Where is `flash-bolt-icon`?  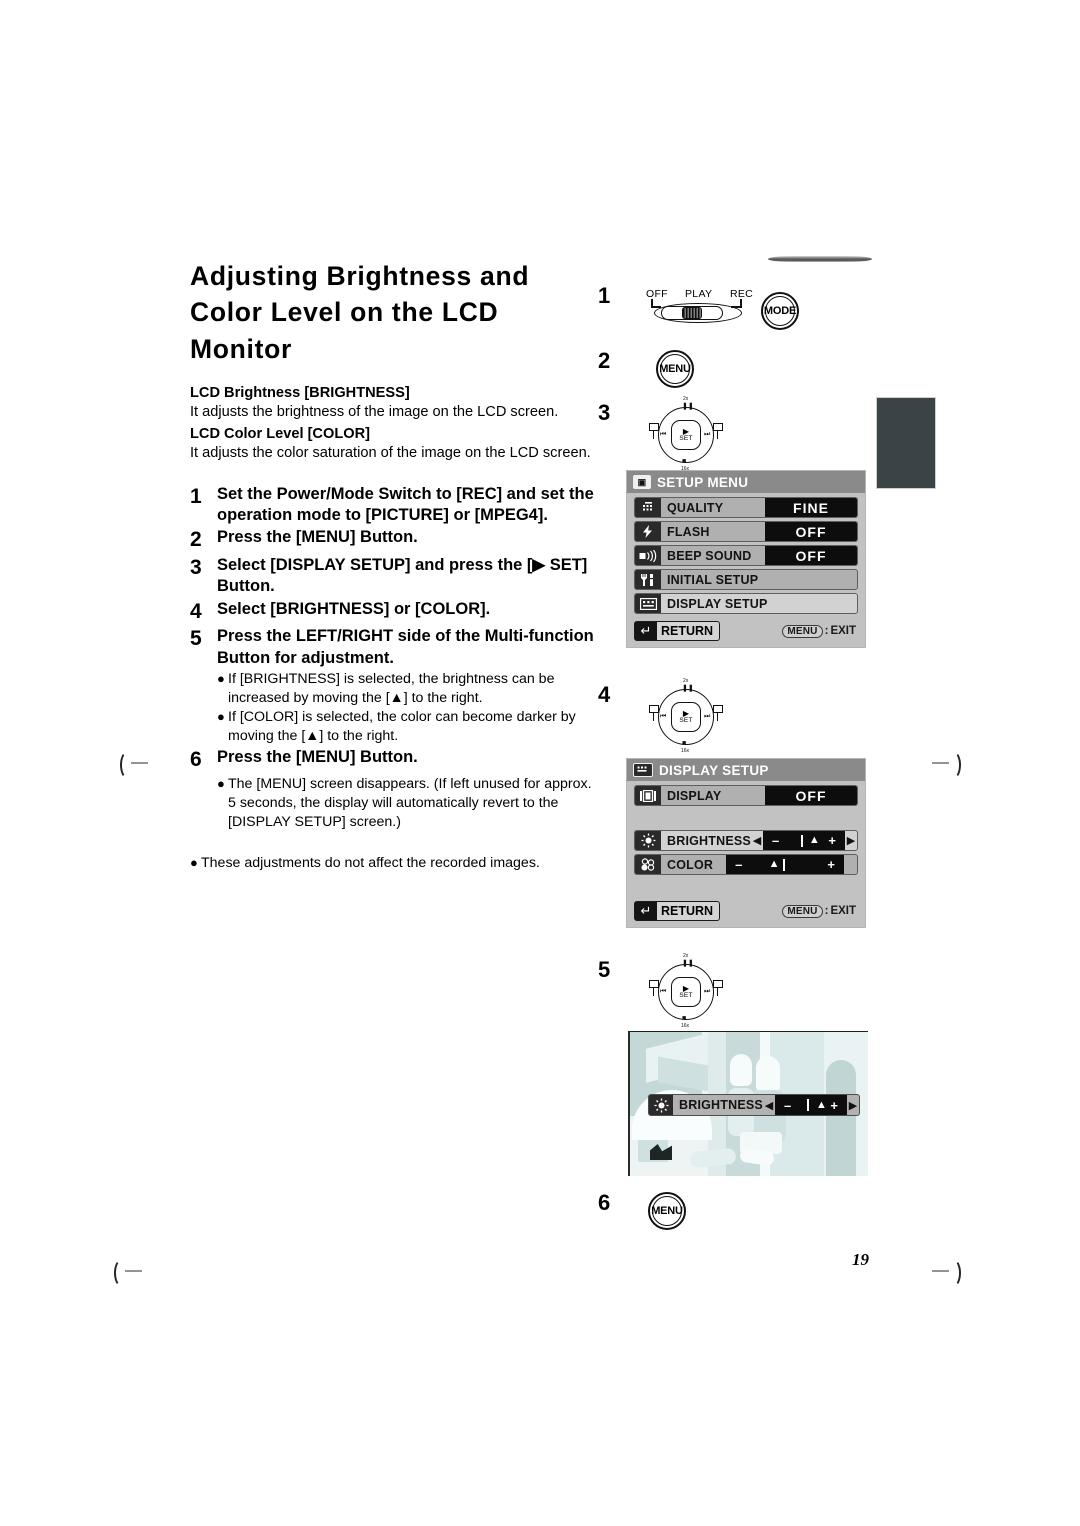 flash-bolt-icon is located at coordinates (648, 531).